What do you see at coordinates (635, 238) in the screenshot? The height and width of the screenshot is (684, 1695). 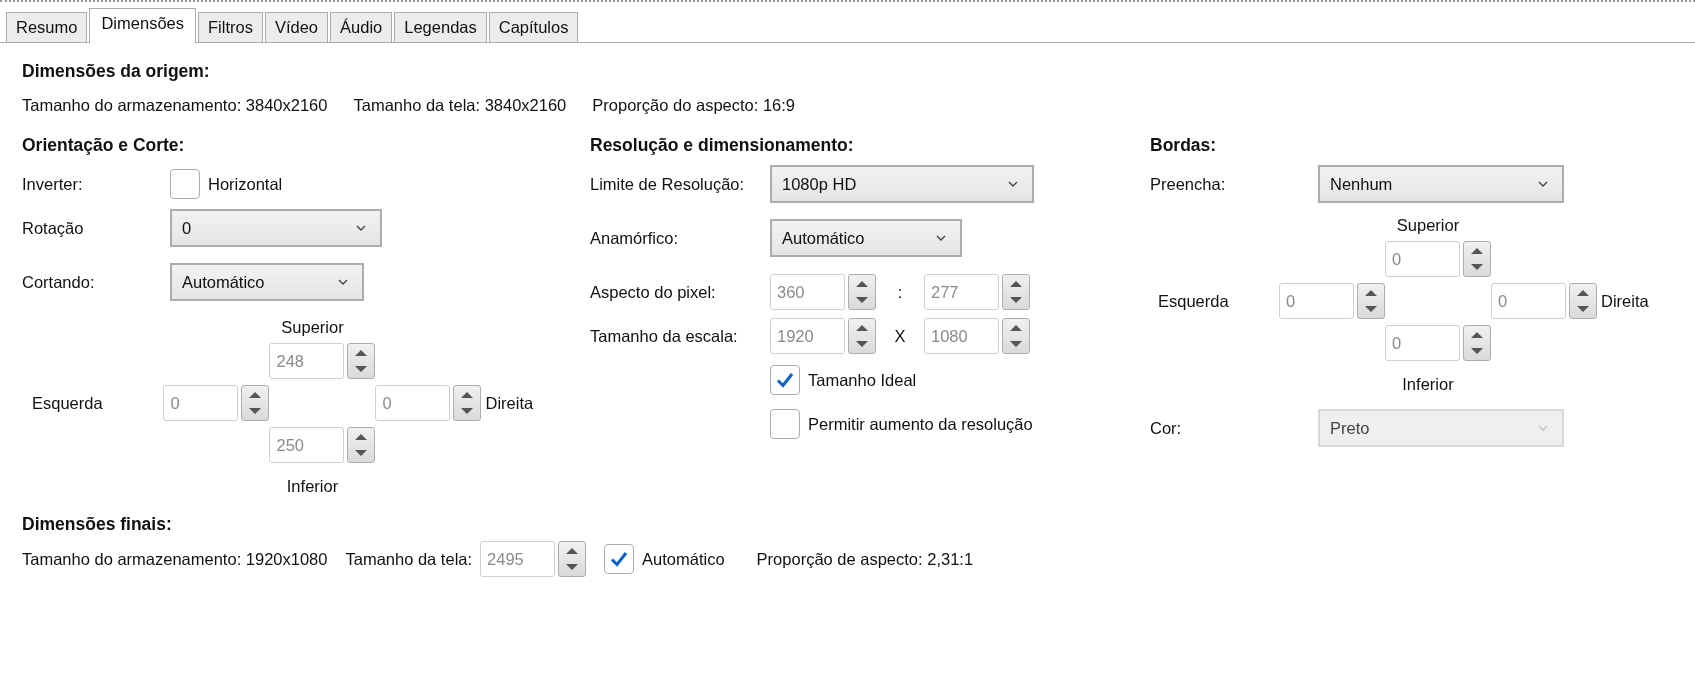 I see `field-label: Anamórfico:` at bounding box center [635, 238].